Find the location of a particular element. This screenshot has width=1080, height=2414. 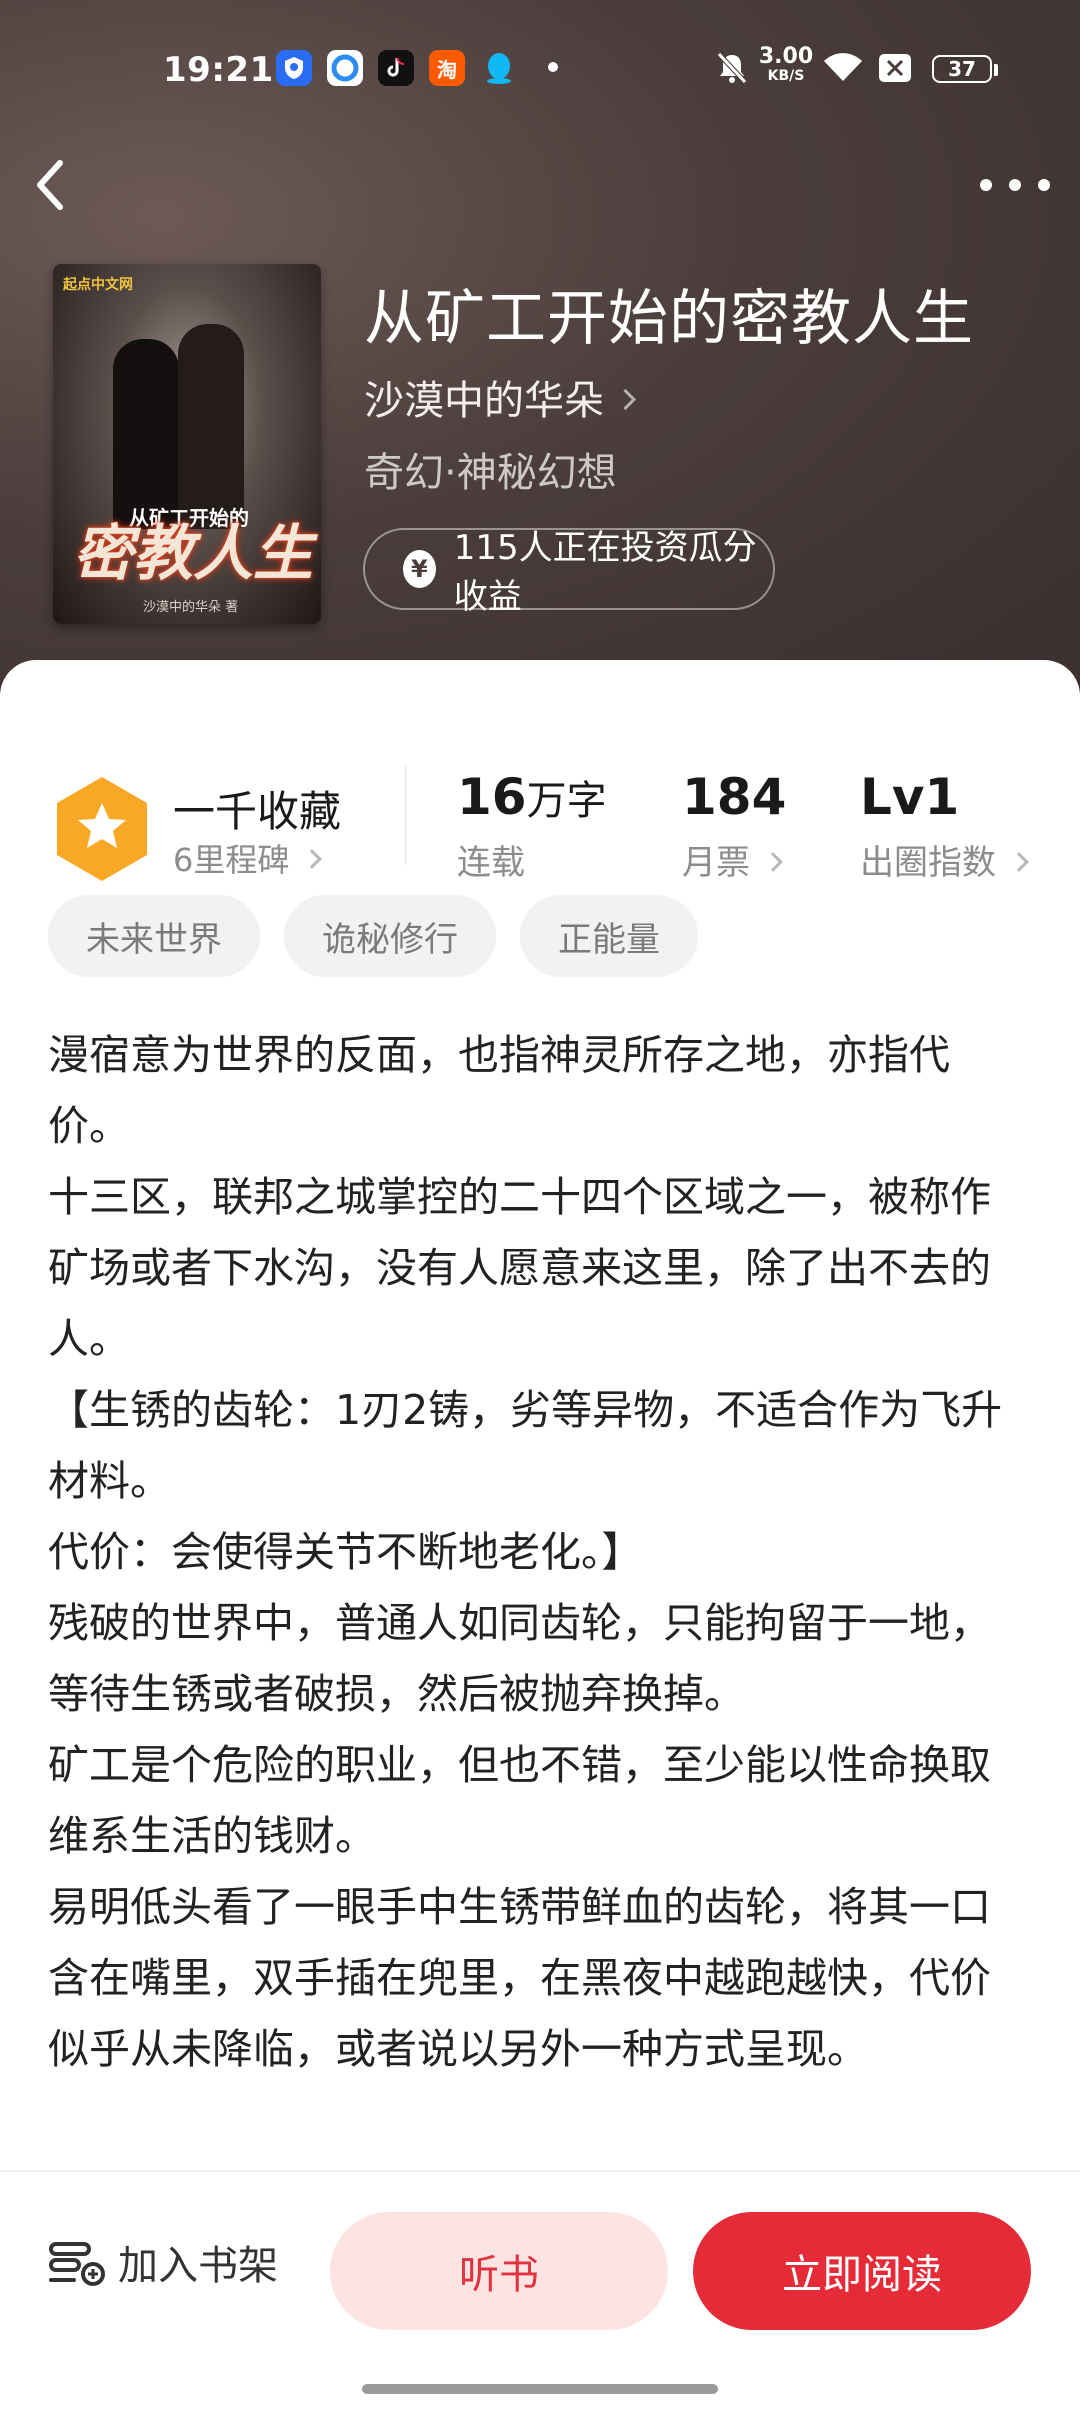

monthly-ticket-link: 月票 is located at coordinates (732, 859).